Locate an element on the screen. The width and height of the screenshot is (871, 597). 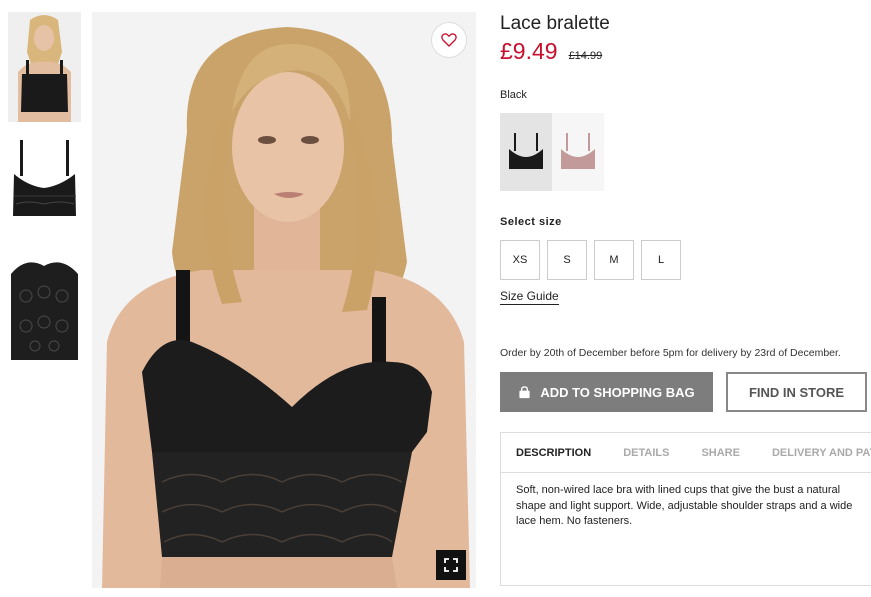
current-price: £9.49 is located at coordinates (529, 51).